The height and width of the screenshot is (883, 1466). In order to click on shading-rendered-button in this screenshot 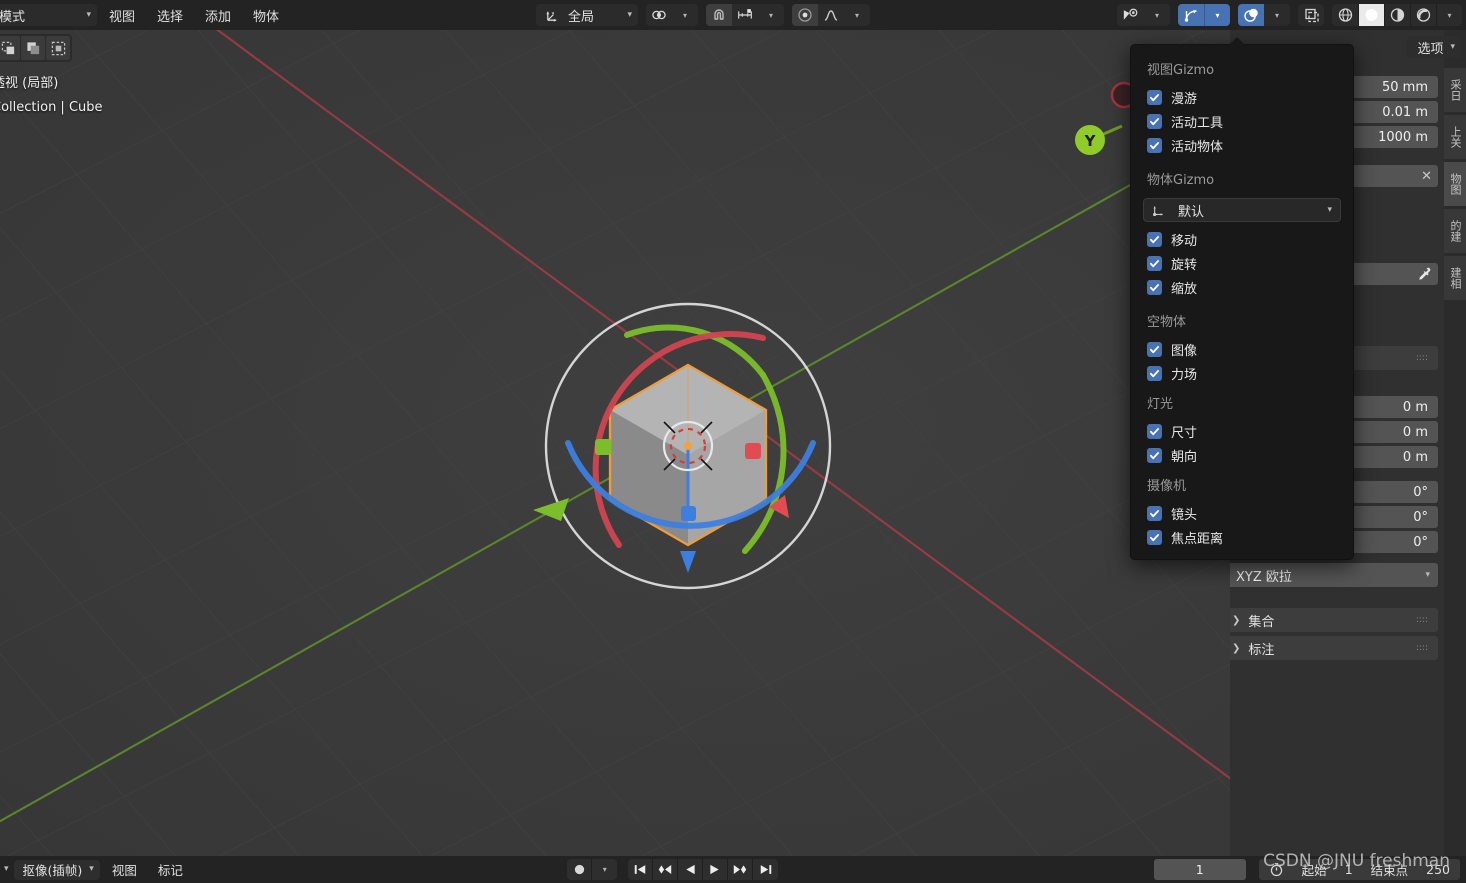, I will do `click(1423, 15)`.